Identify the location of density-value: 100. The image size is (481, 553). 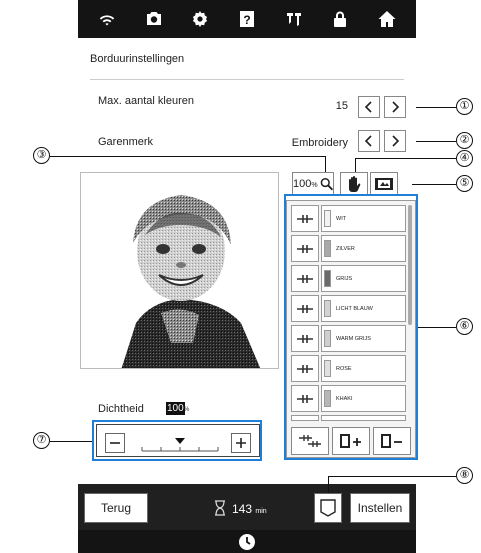
(175, 408).